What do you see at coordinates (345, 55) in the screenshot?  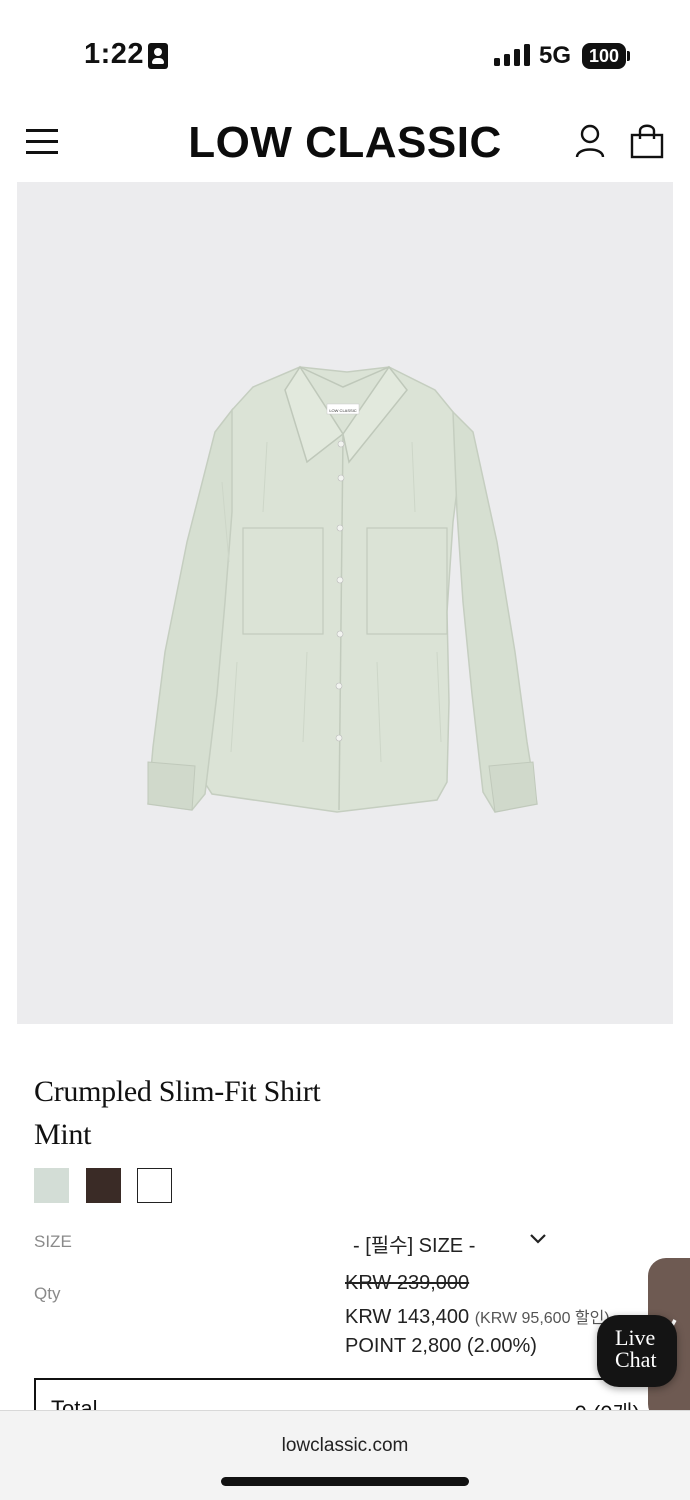 I see `status-bar: 1:22 5G 100` at bounding box center [345, 55].